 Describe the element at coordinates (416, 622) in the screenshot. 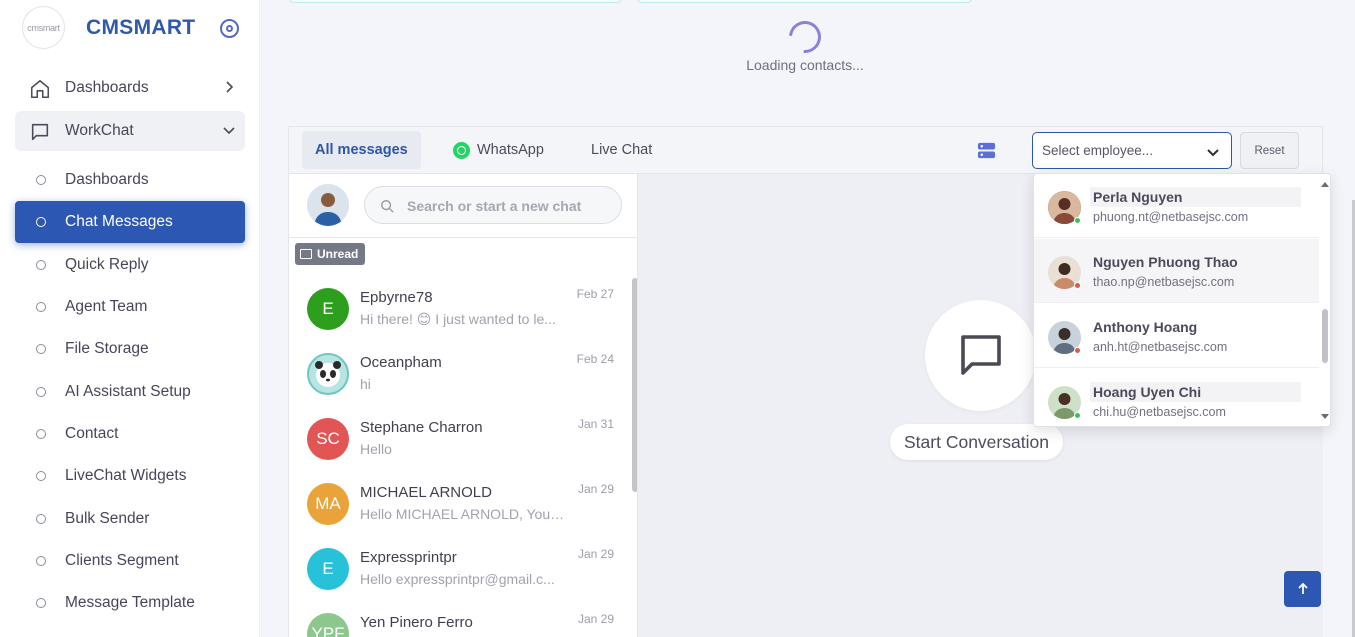

I see `contact-name: Yen Pinero Ferro` at that location.